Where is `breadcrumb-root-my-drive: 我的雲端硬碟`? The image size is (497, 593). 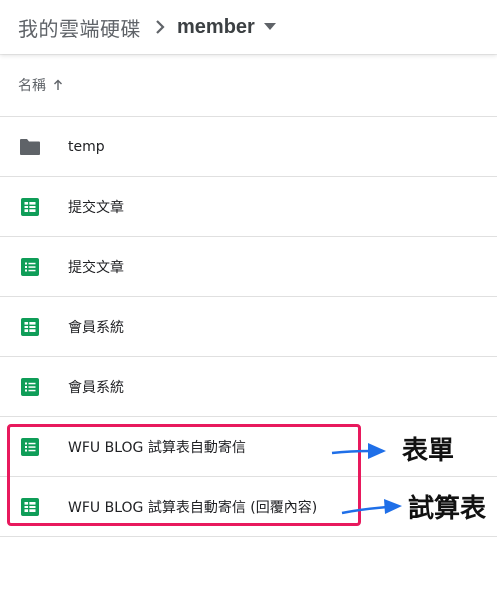 breadcrumb-root-my-drive: 我的雲端硬碟 is located at coordinates (79, 27).